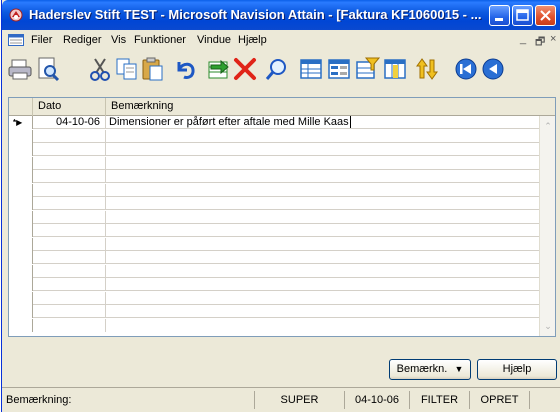 The width and height of the screenshot is (560, 412). What do you see at coordinates (20, 69) in the screenshot?
I see `print-icon` at bounding box center [20, 69].